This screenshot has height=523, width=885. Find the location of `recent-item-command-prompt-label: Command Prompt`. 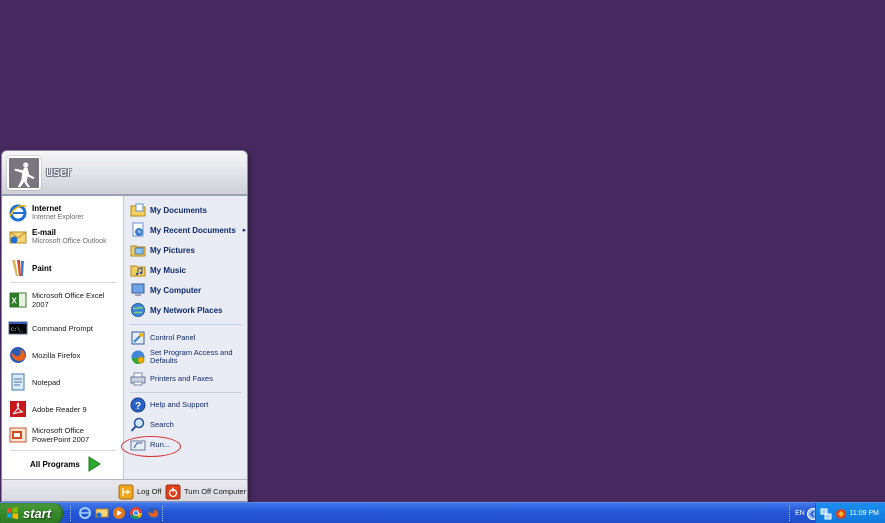

recent-item-command-prompt-label: Command Prompt is located at coordinates (62, 328).